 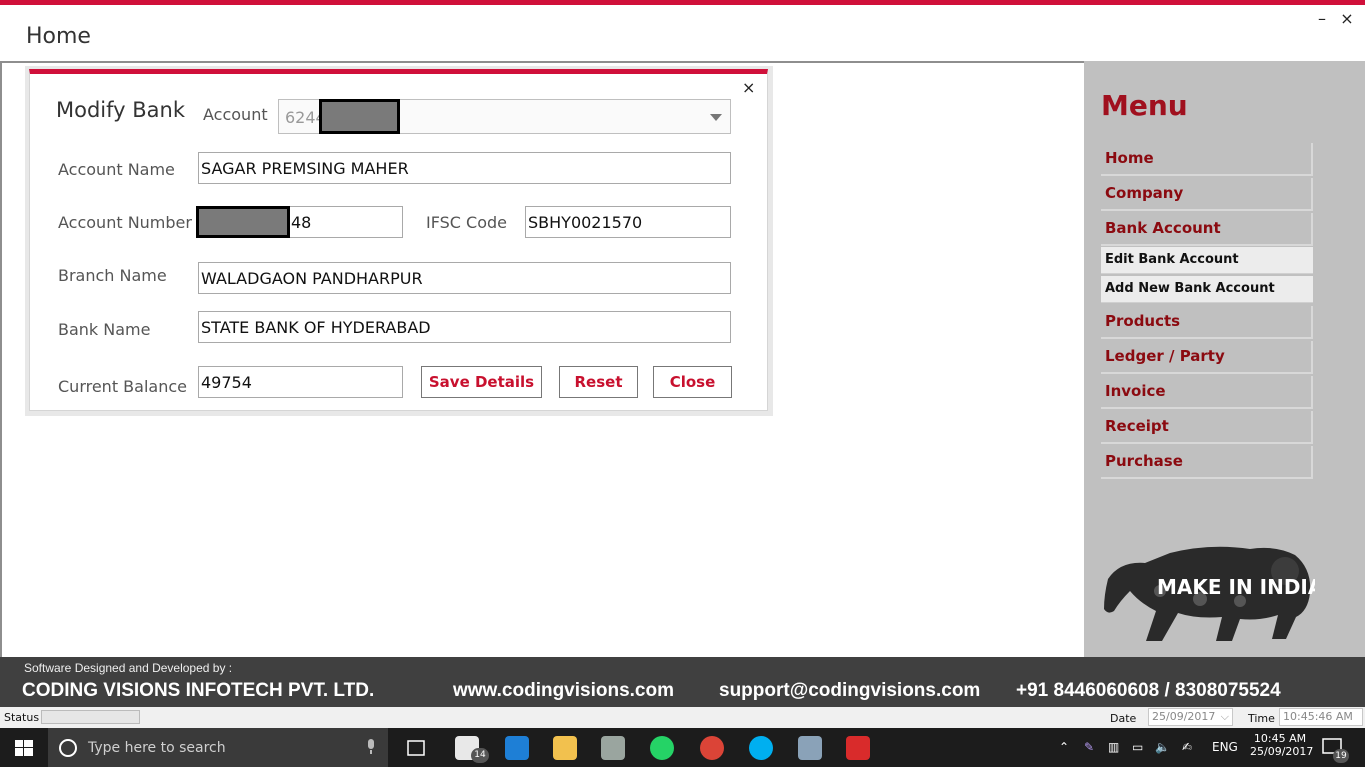 What do you see at coordinates (1236, 587) in the screenshot?
I see `logo-text: MAKE IN INDIA` at bounding box center [1236, 587].